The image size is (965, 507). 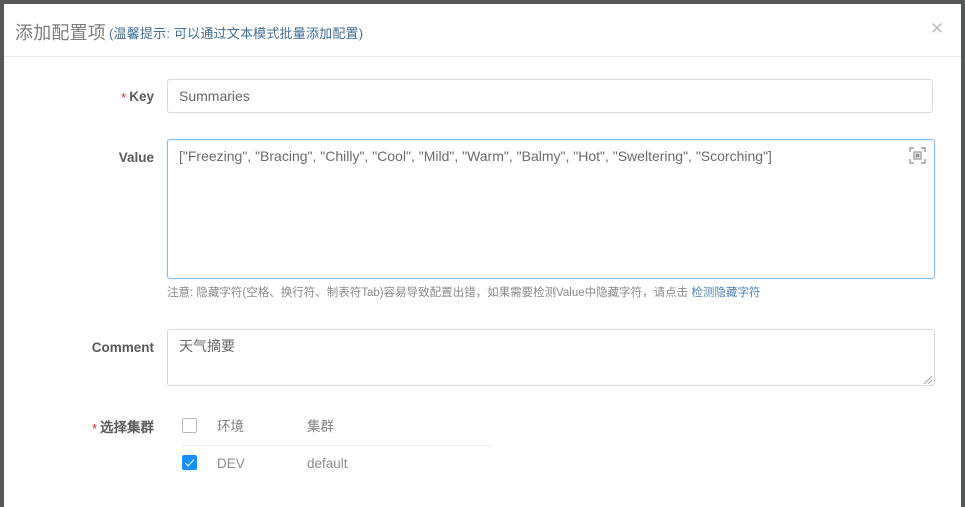 I want to click on value-label: Value, so click(x=79, y=158).